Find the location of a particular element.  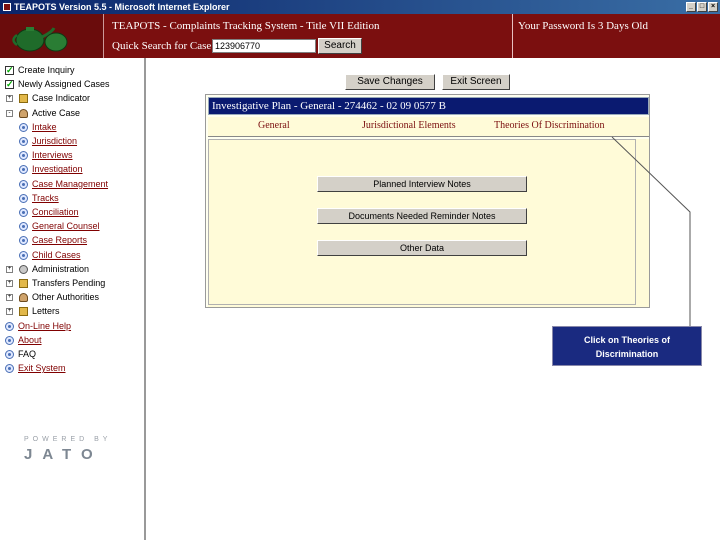

collapse-icon: - is located at coordinates (9, 113).